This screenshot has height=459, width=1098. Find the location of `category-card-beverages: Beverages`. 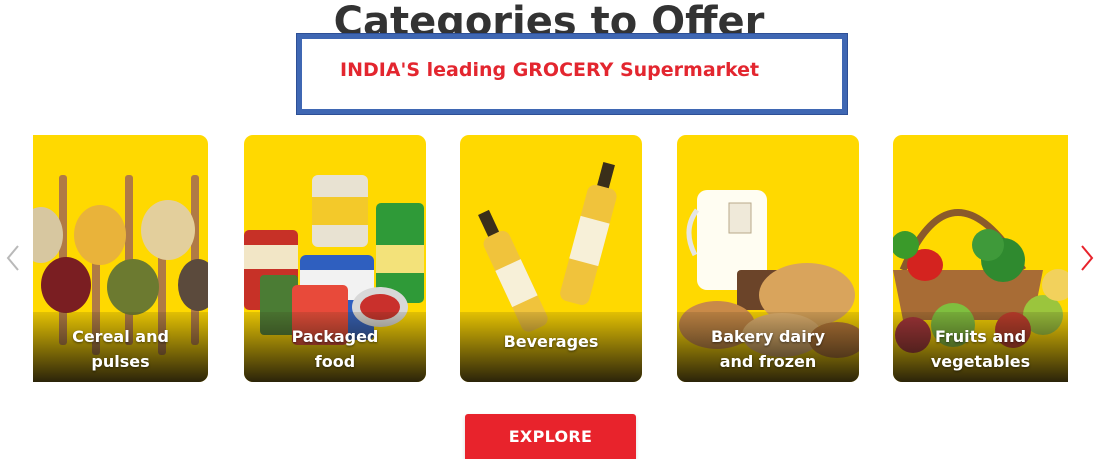

category-card-beverages: Beverages is located at coordinates (551, 258).